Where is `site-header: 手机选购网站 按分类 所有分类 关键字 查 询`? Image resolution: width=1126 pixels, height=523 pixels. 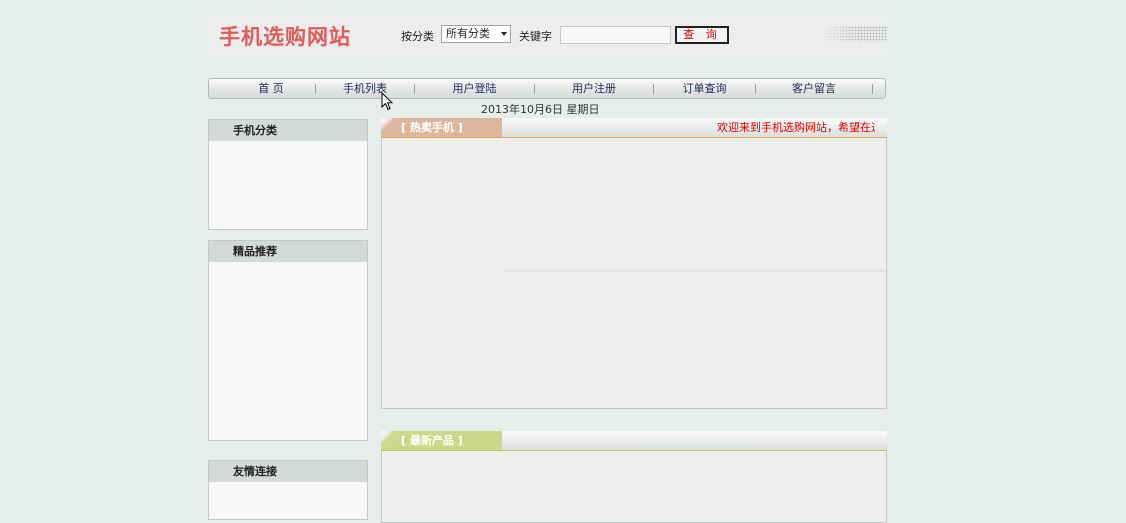 site-header: 手机选购网站 按分类 所有分类 关键字 查 询 is located at coordinates (547, 34).